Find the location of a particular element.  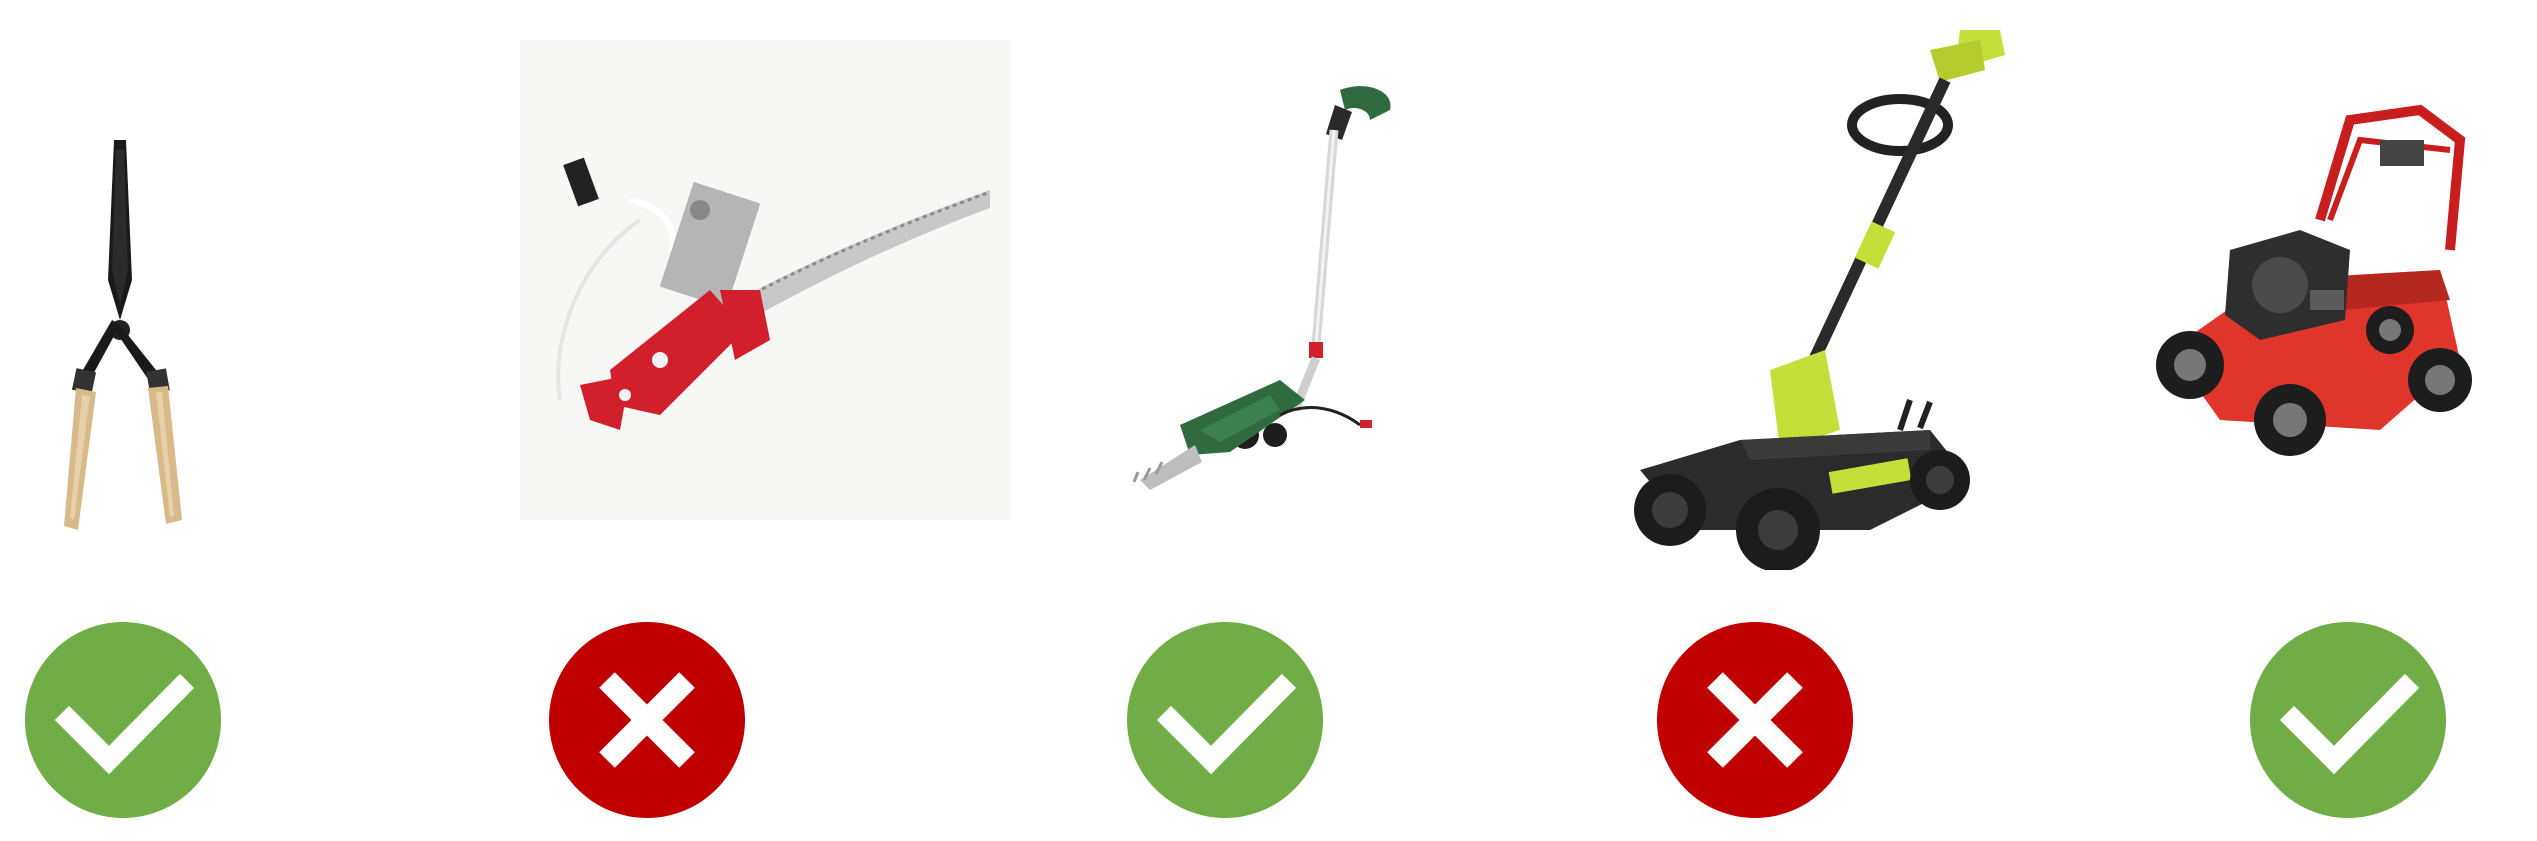

string-trimmer-mower-image is located at coordinates (1810, 291).